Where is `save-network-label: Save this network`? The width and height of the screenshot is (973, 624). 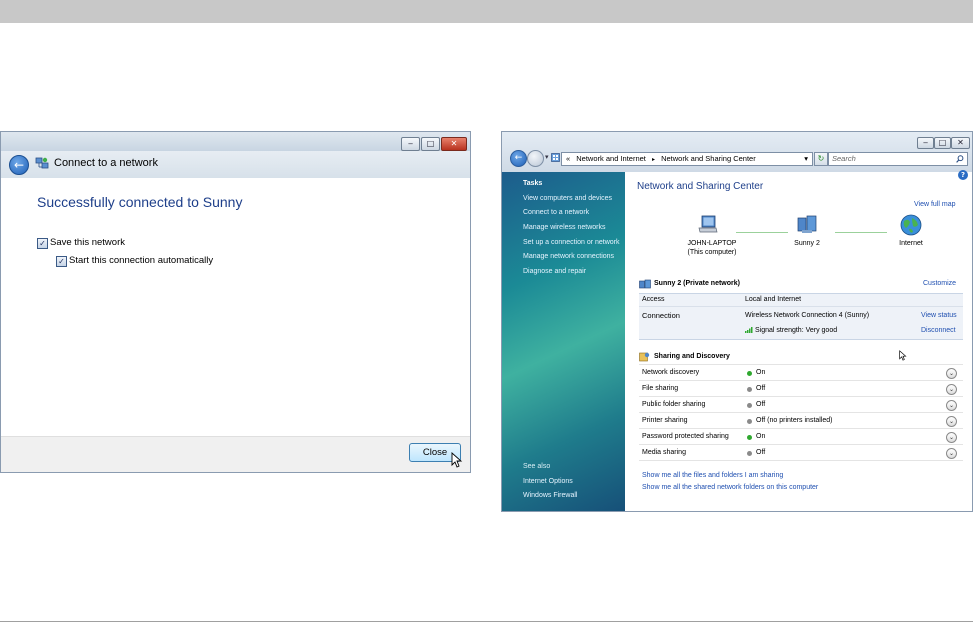 save-network-label: Save this network is located at coordinates (87, 242).